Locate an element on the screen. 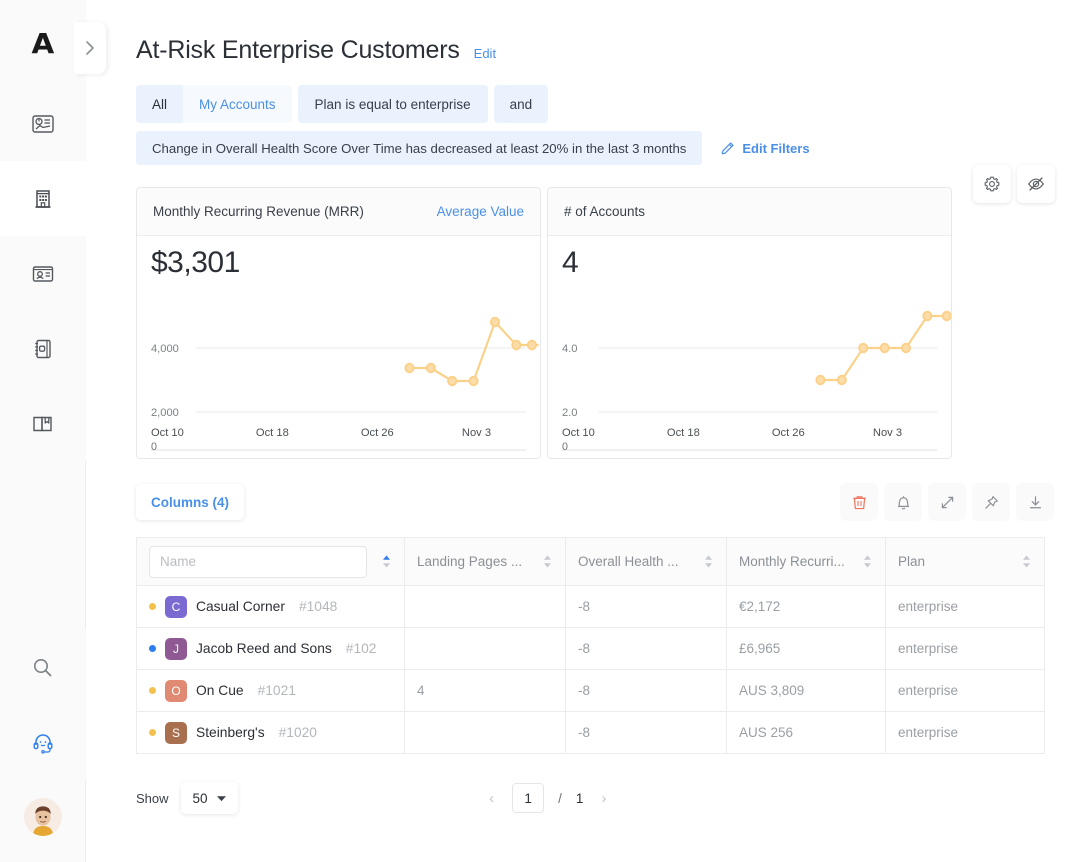 This screenshot has height=862, width=1080. sidebar-collapse-button is located at coordinates (90, 48).